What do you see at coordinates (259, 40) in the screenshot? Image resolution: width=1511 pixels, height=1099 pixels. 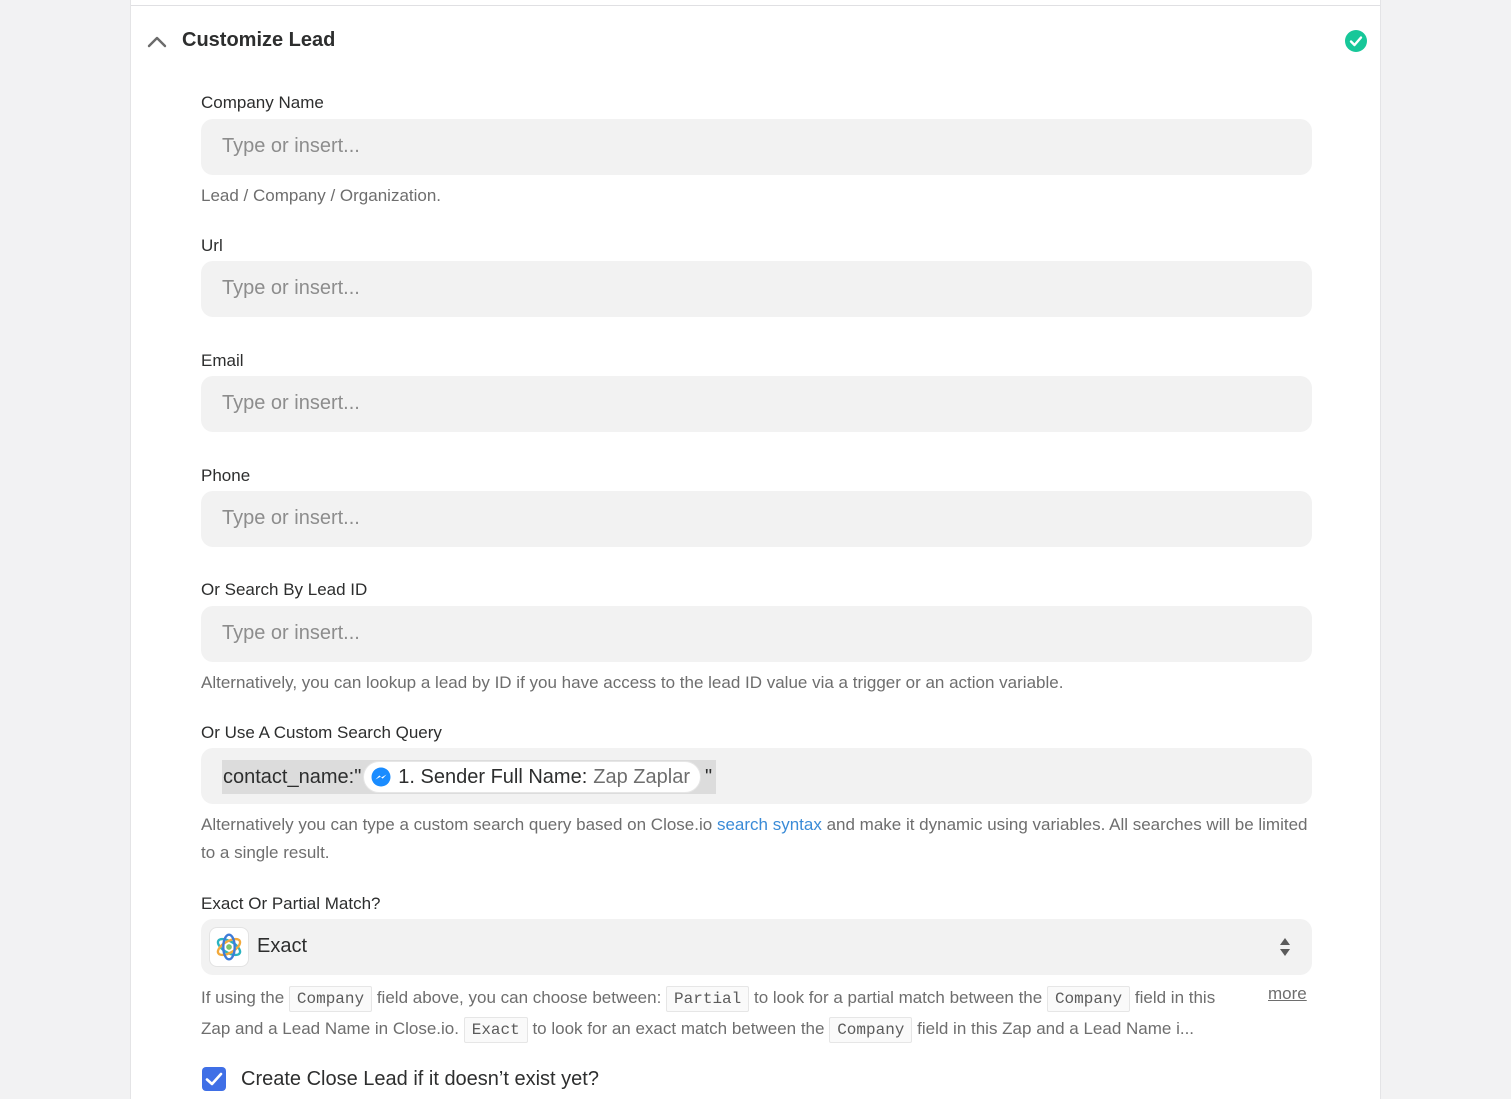 I see `section-title: Customize Lead` at bounding box center [259, 40].